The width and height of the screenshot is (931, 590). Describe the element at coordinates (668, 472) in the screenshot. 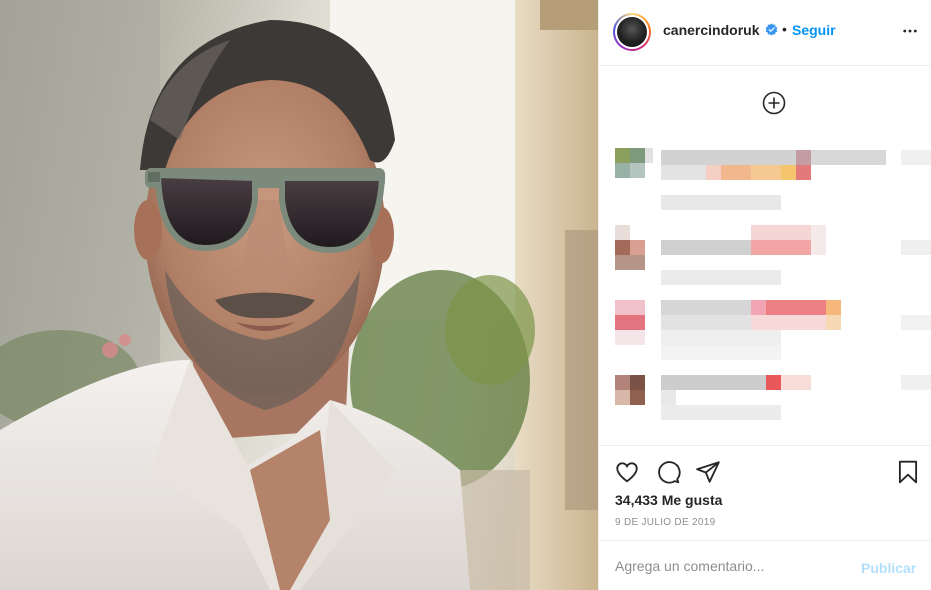

I see `comment-icon` at that location.